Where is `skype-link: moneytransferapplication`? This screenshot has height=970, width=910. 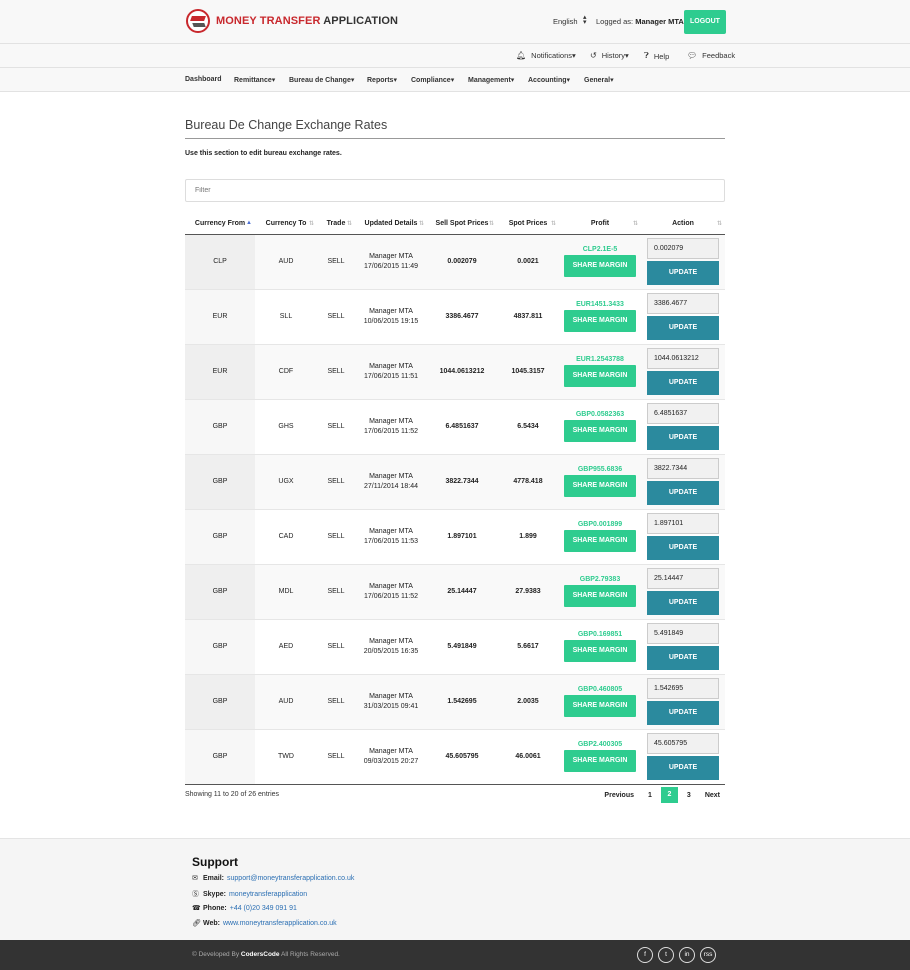
skype-link: moneytransferapplication is located at coordinates (268, 894).